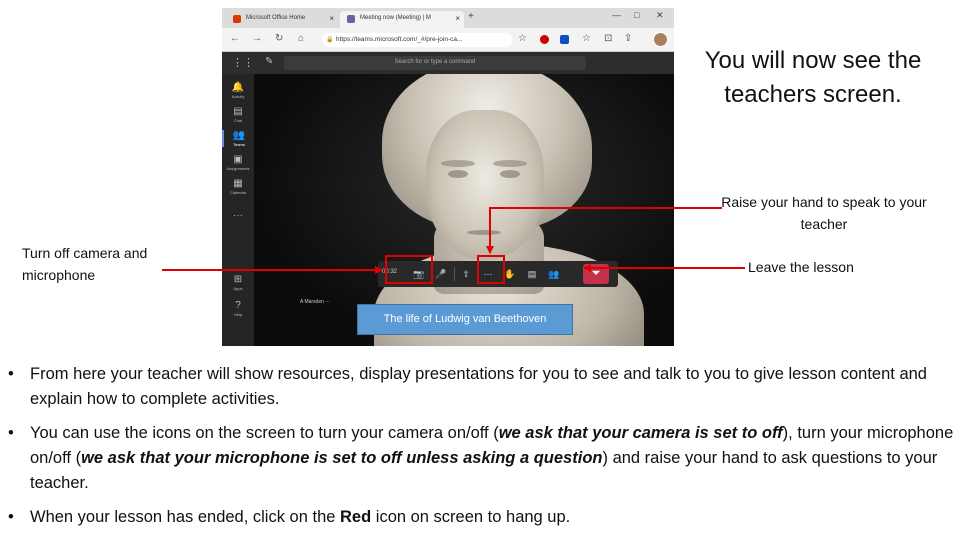 This screenshot has width=960, height=540. I want to click on beethoven-bust-face, so click(485, 185).